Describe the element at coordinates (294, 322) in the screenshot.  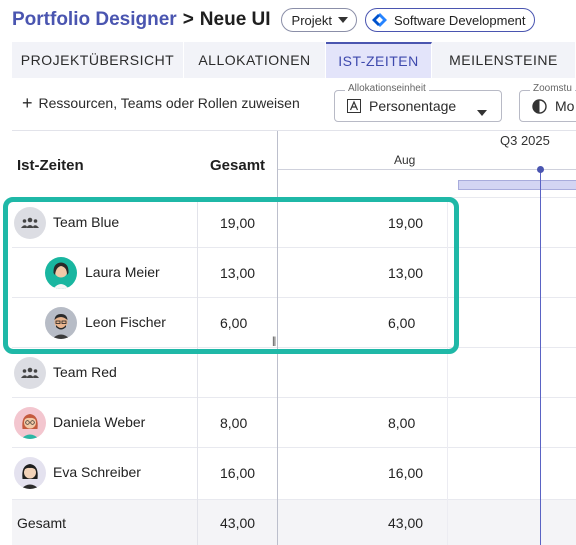
I see `table-row: Leon Fischer 6,00 6,00` at that location.